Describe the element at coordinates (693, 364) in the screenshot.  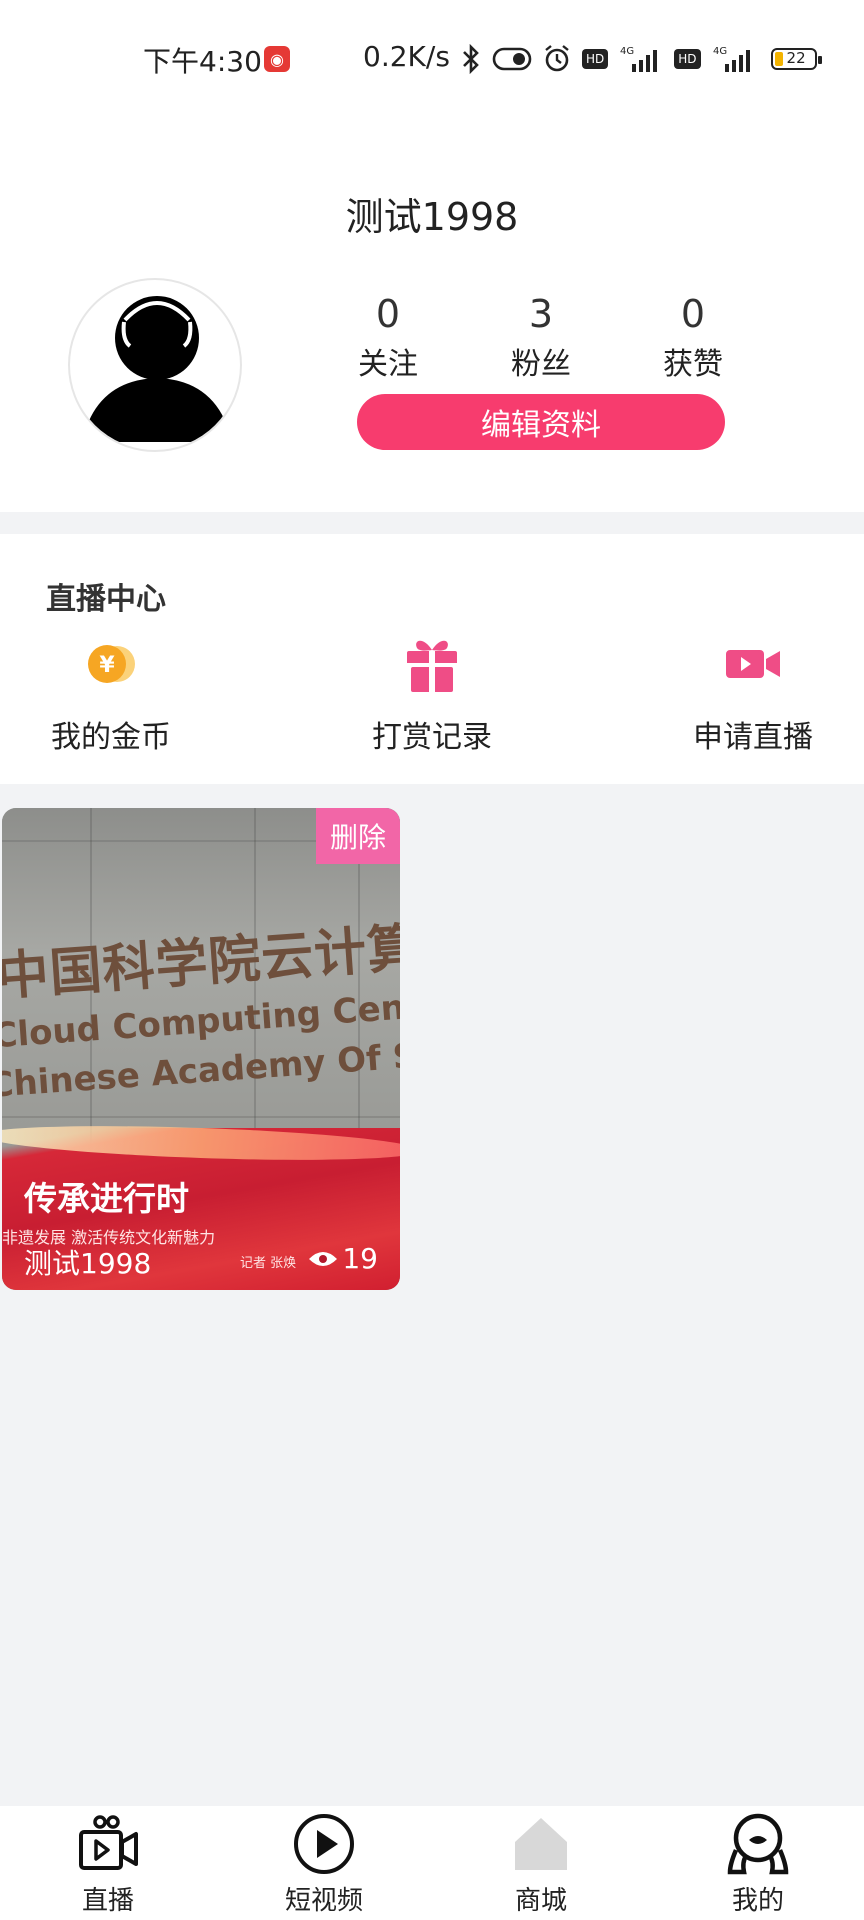
I see `likes-label: 获赞` at that location.